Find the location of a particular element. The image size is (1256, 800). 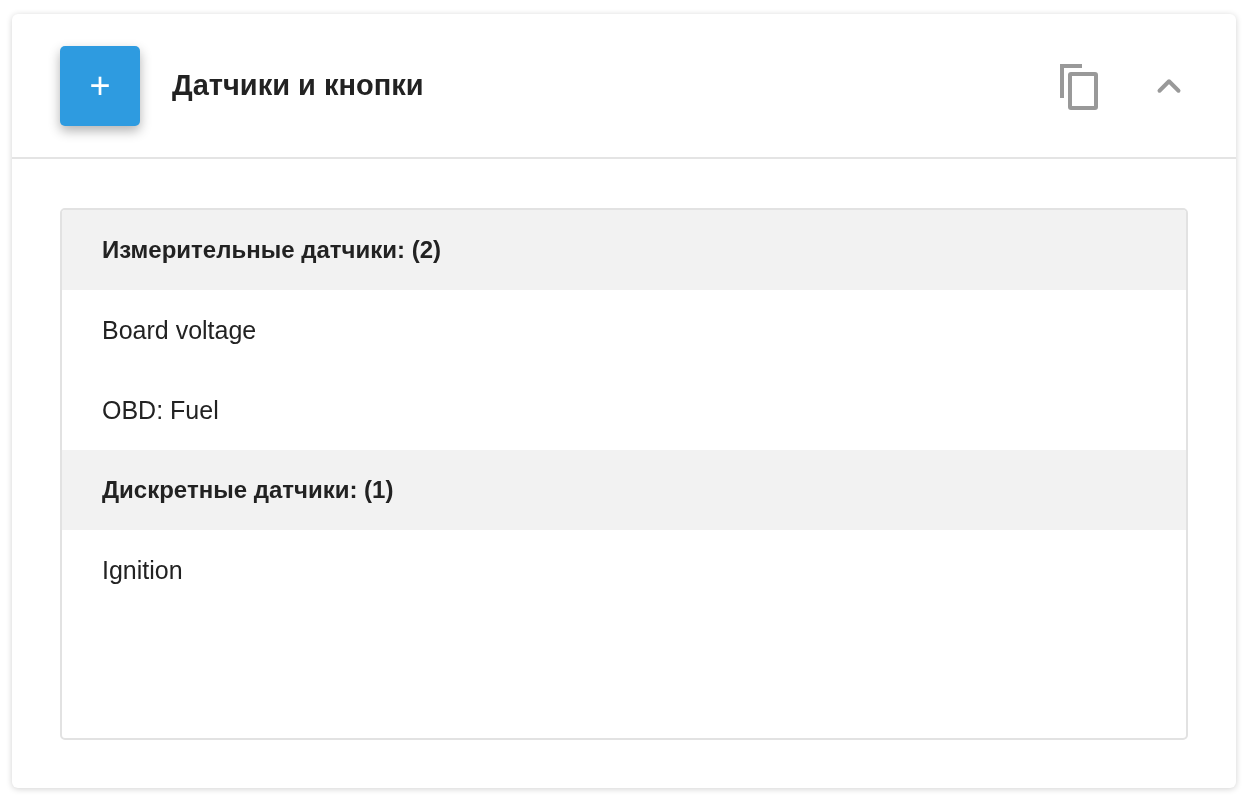

sensor-item: Board voltage is located at coordinates (624, 330).